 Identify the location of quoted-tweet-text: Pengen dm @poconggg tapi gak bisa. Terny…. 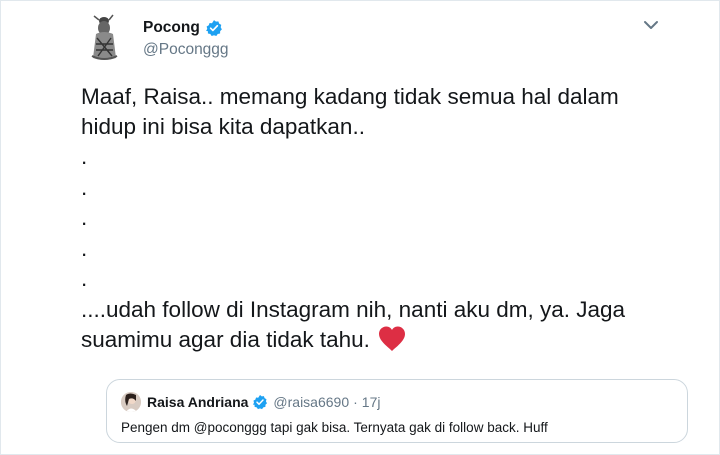
(334, 427).